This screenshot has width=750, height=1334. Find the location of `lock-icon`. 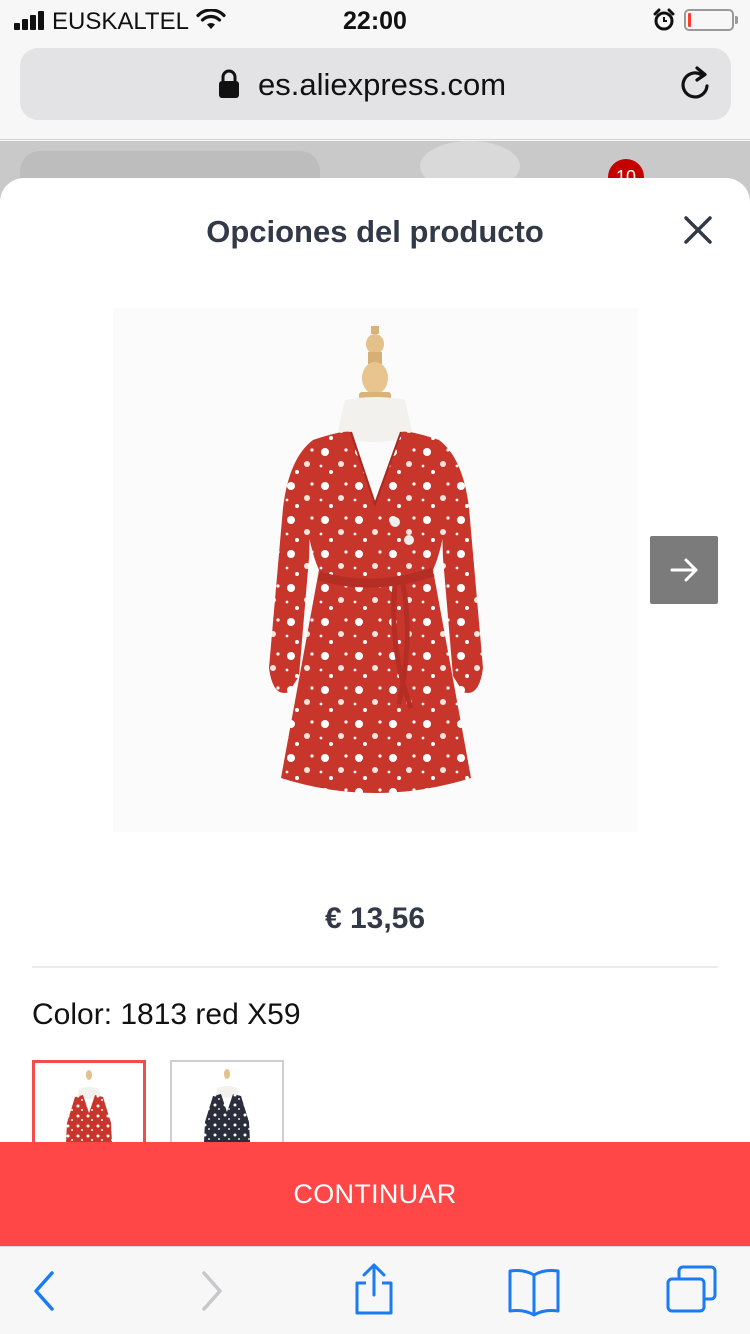

lock-icon is located at coordinates (229, 83).